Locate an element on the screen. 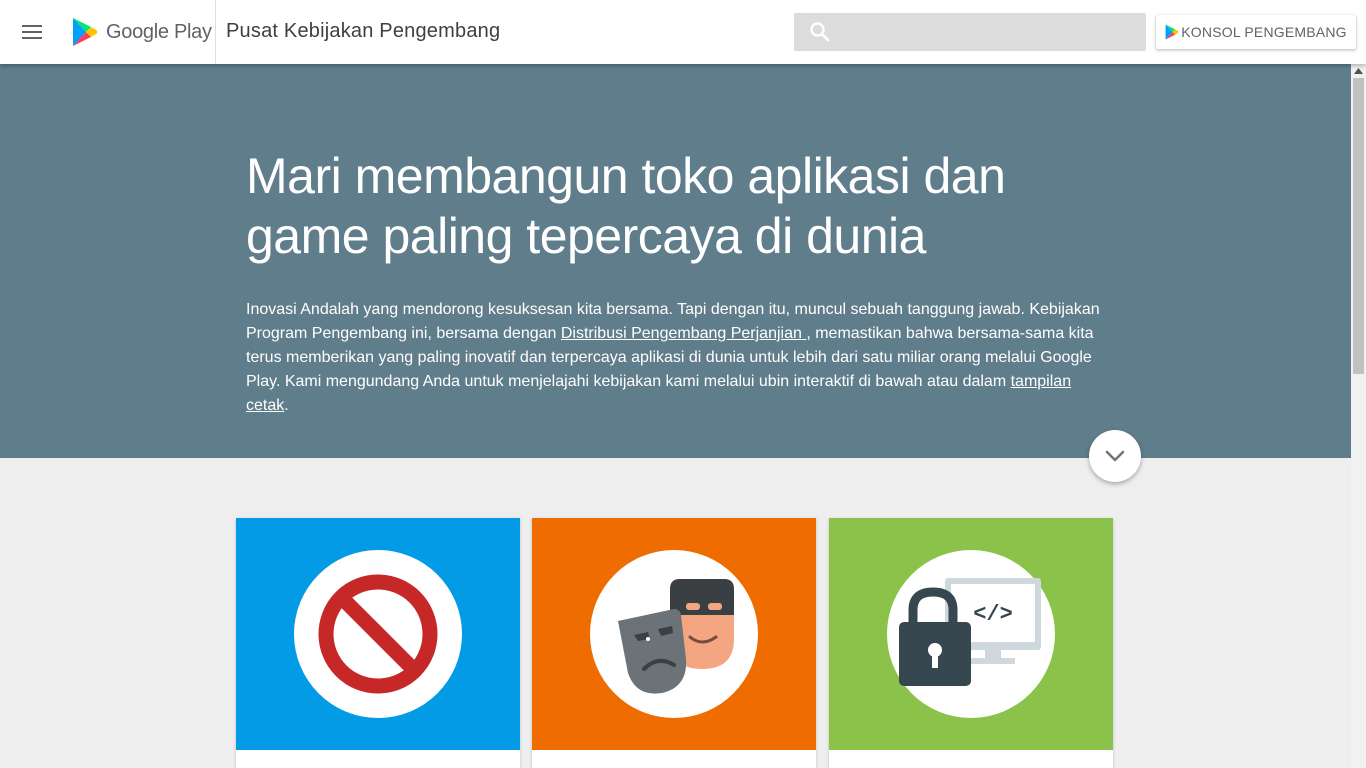 The width and height of the screenshot is (1366, 768). search-input is located at coordinates (994, 32).